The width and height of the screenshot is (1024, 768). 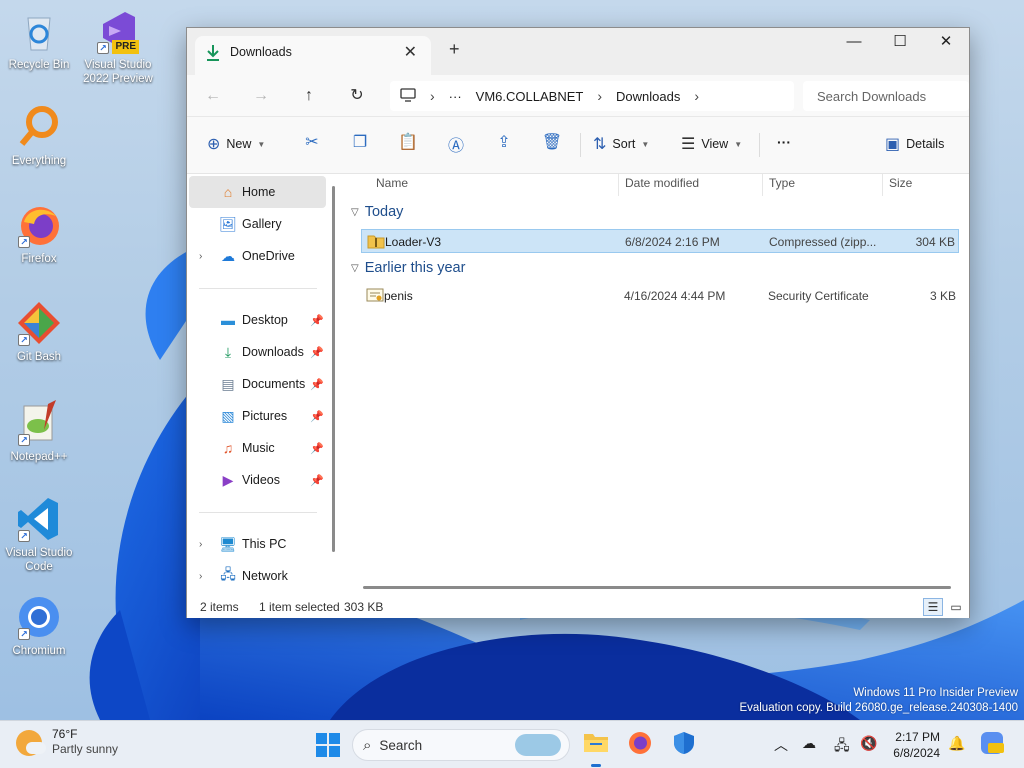 I want to click on file-explorer-taskbar-icon, so click(x=596, y=749).